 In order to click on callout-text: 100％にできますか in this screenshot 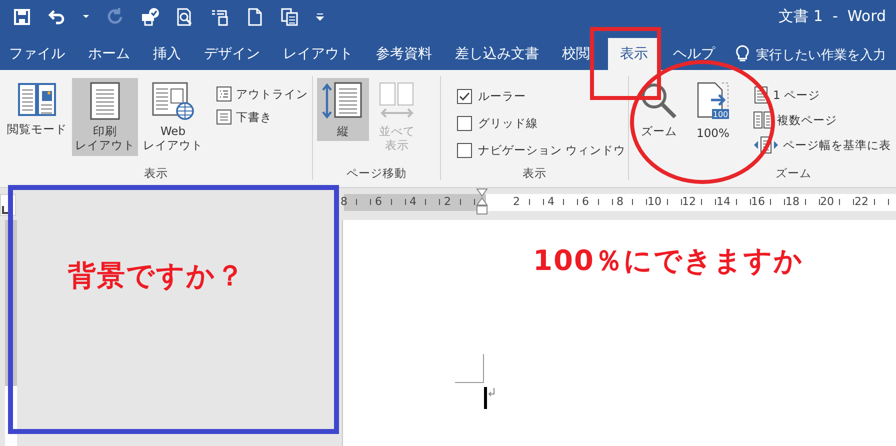, I will do `click(668, 261)`.